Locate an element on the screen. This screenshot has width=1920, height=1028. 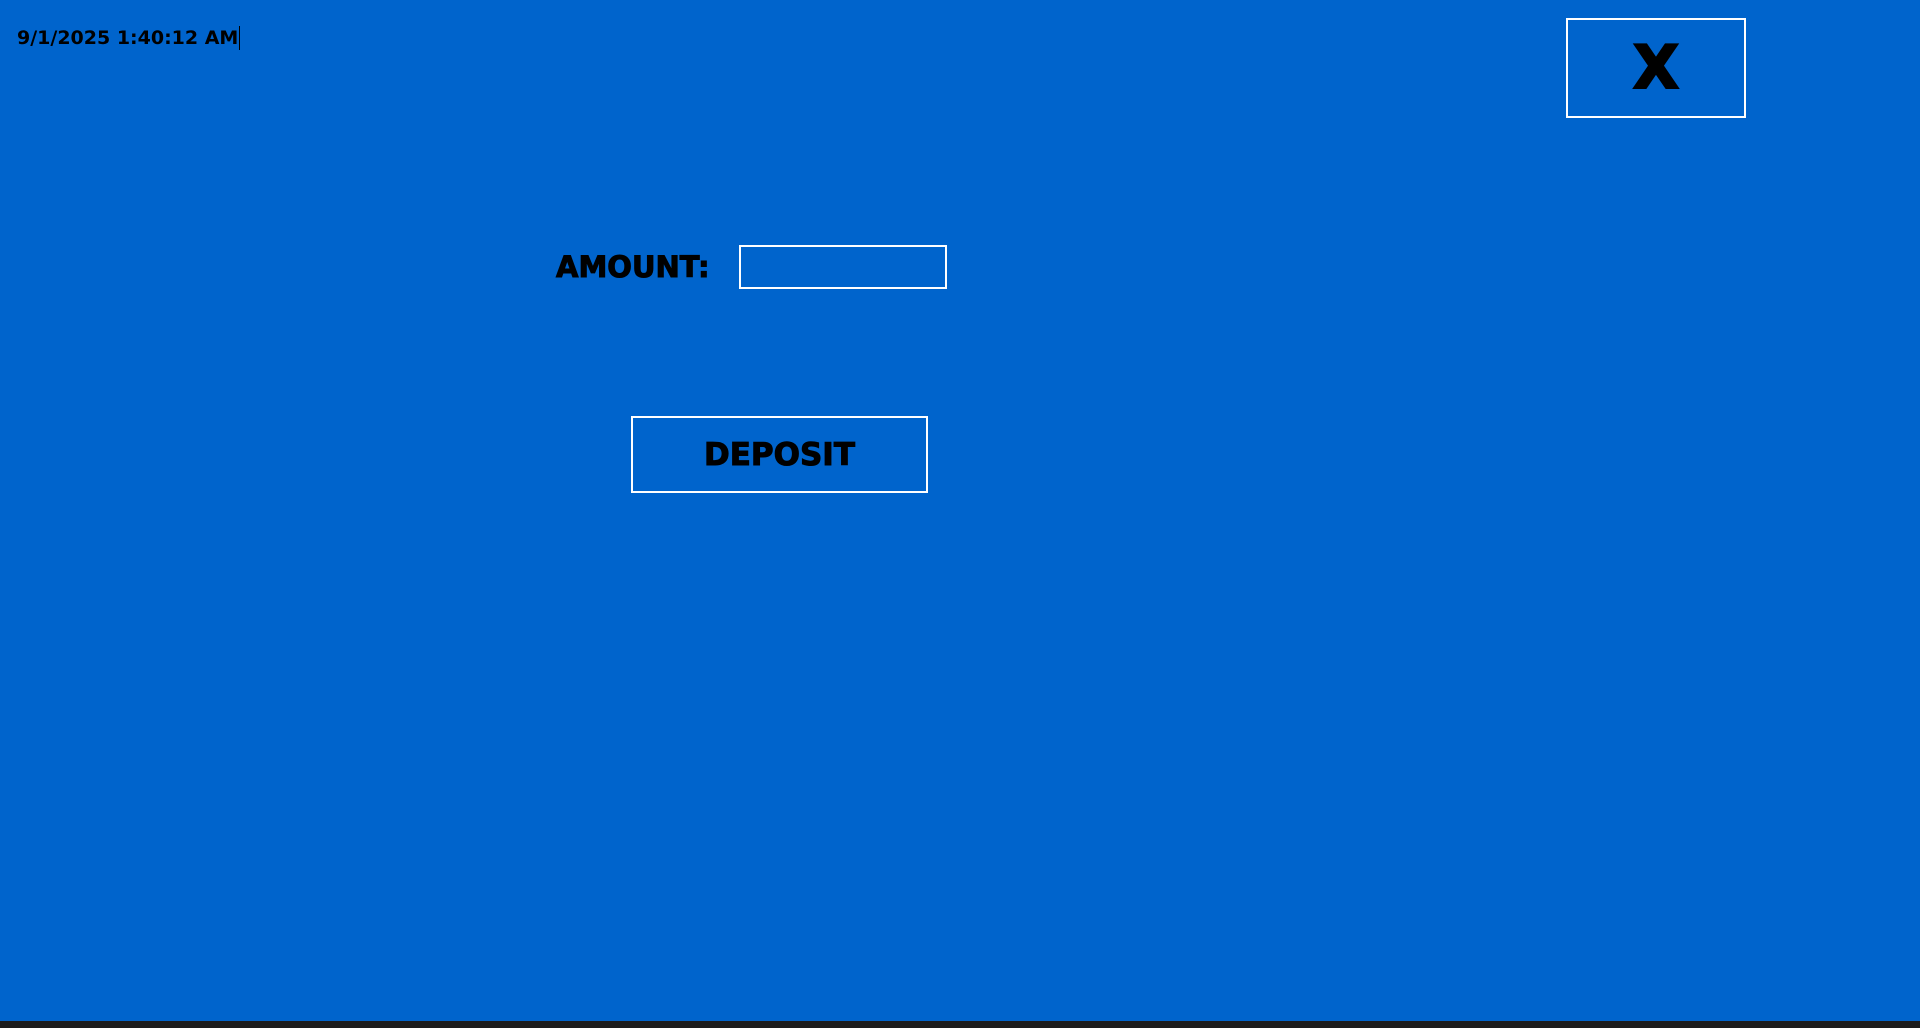
taskbar-strip is located at coordinates (960, 1024).